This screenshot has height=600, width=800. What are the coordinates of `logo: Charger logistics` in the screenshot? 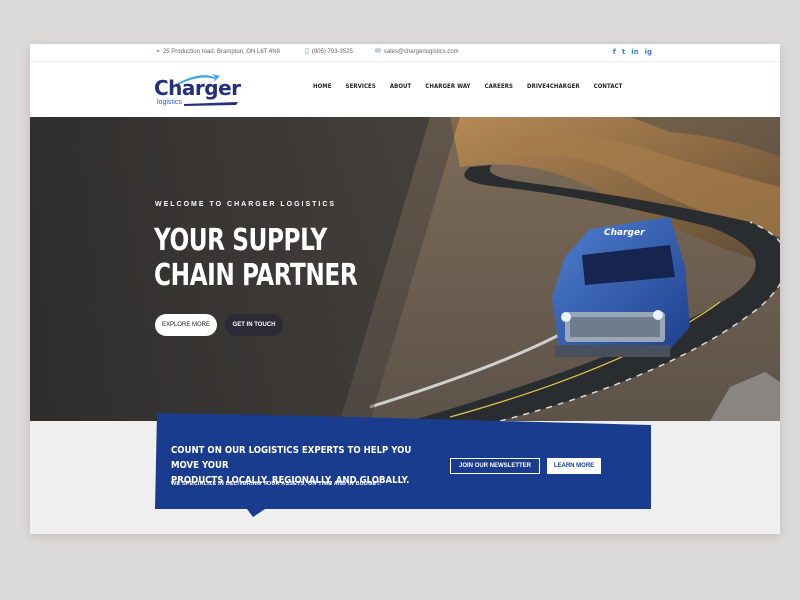 It's located at (200, 91).